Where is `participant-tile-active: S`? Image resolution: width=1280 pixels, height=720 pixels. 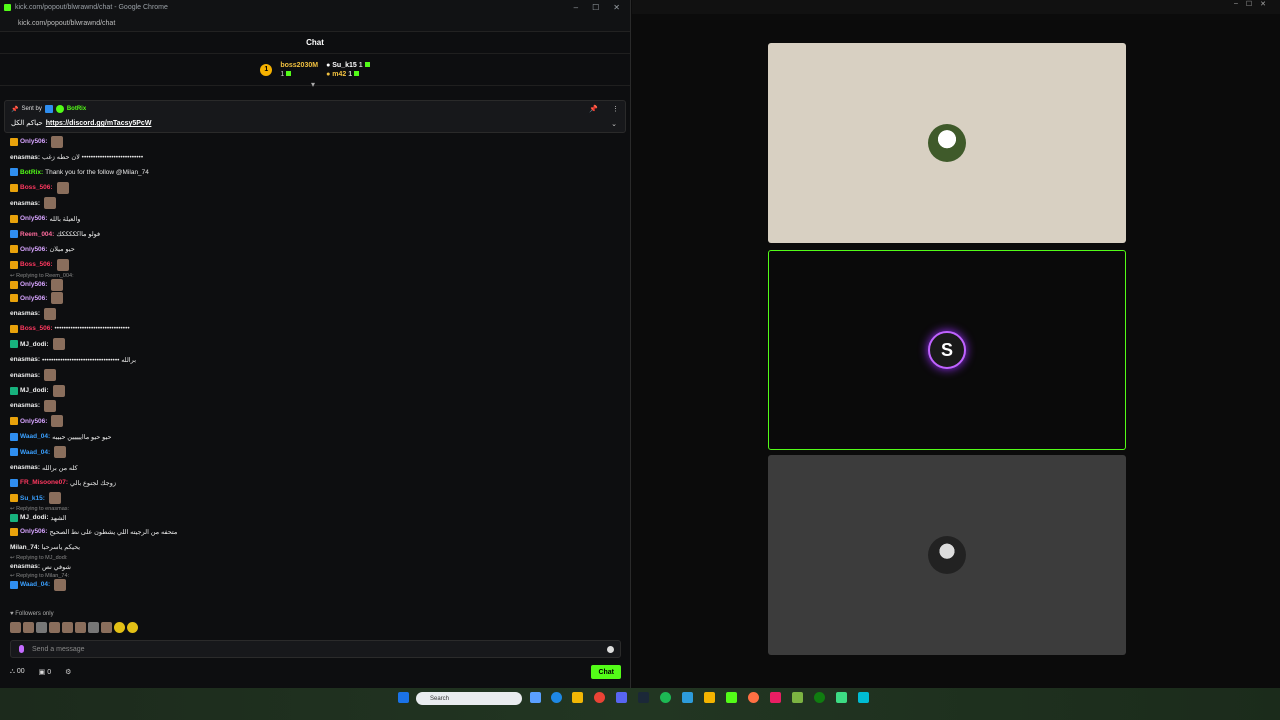
participant-tile-active: S is located at coordinates (947, 350).